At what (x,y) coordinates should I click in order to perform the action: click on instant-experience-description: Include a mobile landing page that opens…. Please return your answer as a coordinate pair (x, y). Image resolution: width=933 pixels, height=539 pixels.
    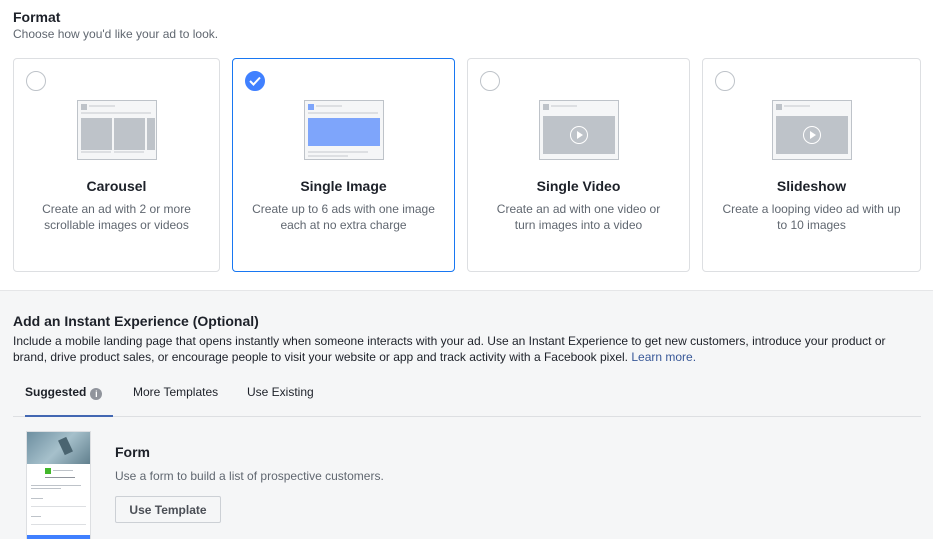
    Looking at the image, I should click on (463, 349).